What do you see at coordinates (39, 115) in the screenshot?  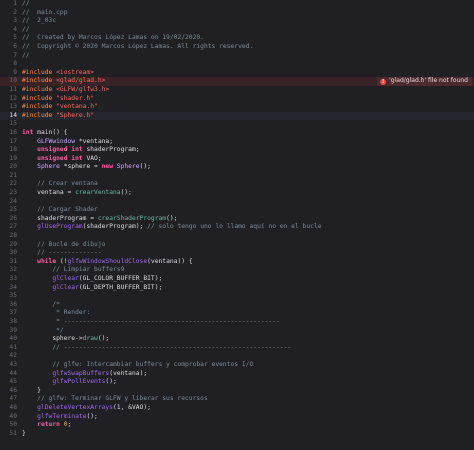 I see `code-token: #include` at bounding box center [39, 115].